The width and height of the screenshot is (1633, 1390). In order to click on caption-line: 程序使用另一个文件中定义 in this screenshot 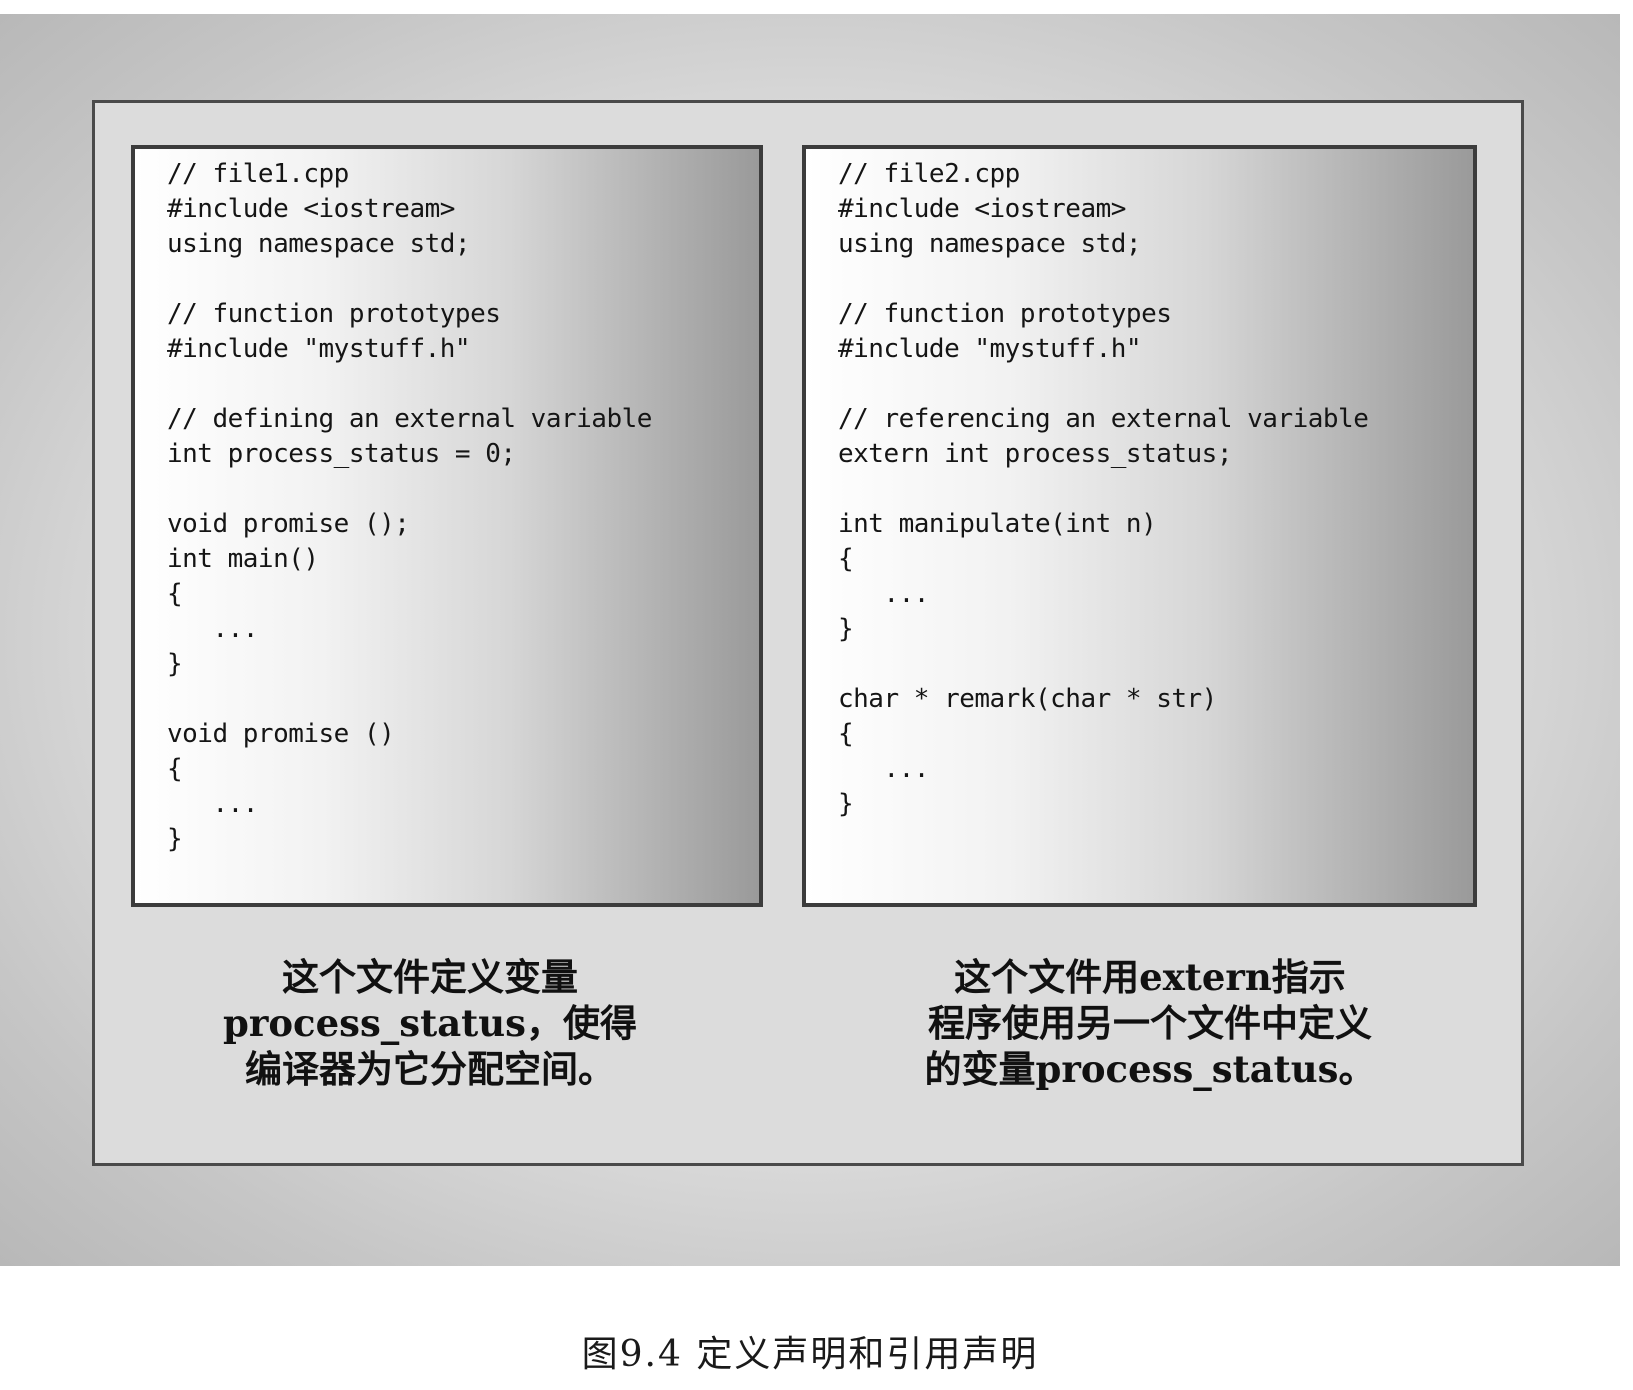, I will do `click(1150, 1023)`.